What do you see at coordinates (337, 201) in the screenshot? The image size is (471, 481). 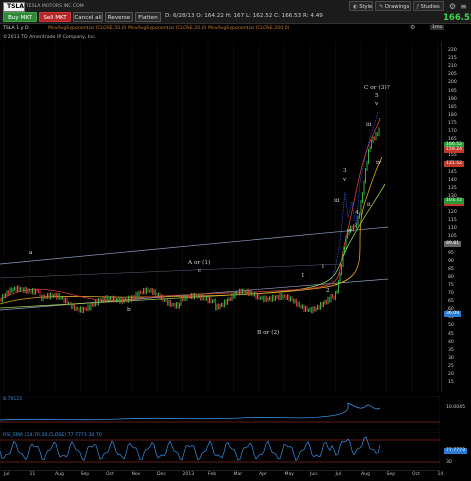 I see `wave-label-iii: iii` at bounding box center [337, 201].